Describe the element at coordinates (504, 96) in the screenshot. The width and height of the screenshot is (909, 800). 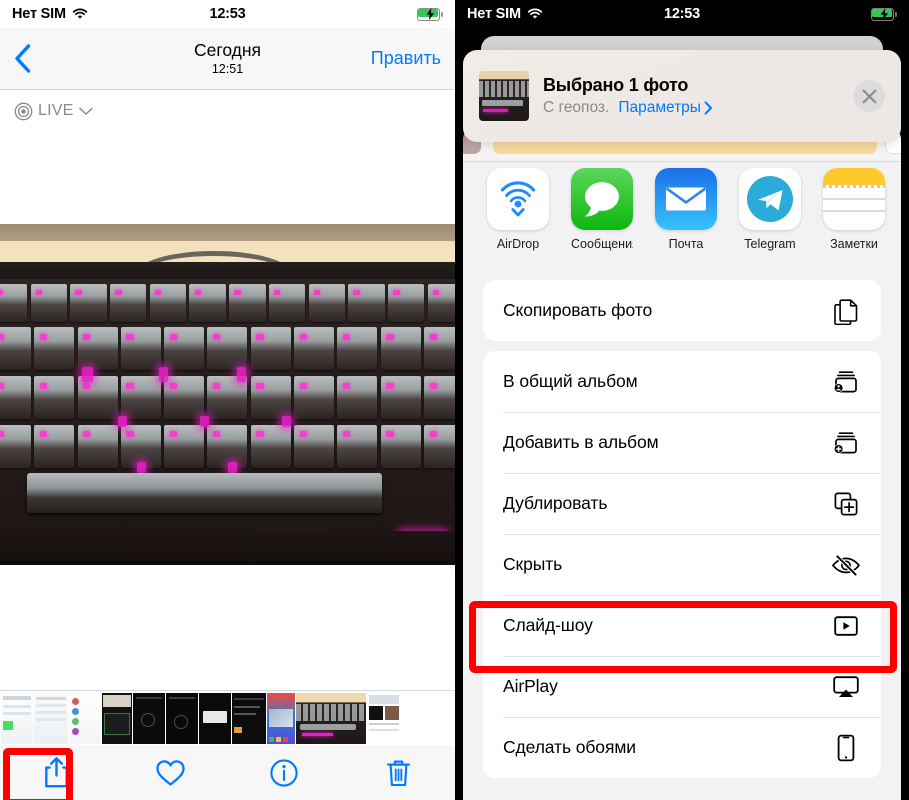
I see `selected-photo-thumbnail` at that location.